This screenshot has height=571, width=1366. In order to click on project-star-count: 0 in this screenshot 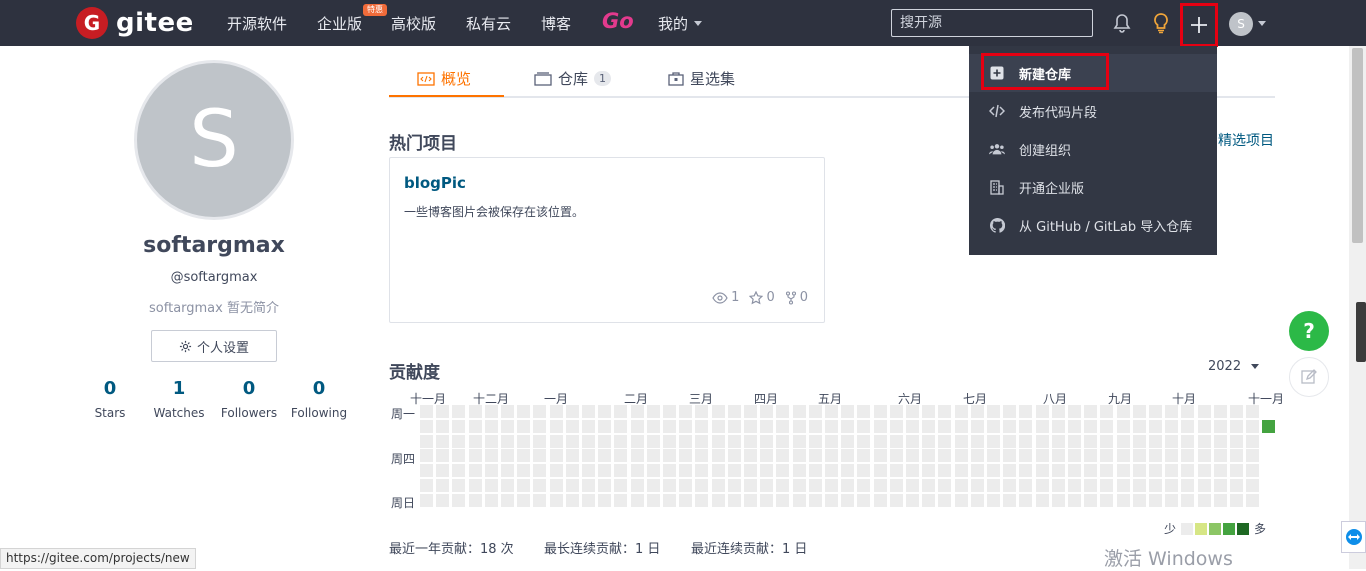, I will do `click(762, 297)`.